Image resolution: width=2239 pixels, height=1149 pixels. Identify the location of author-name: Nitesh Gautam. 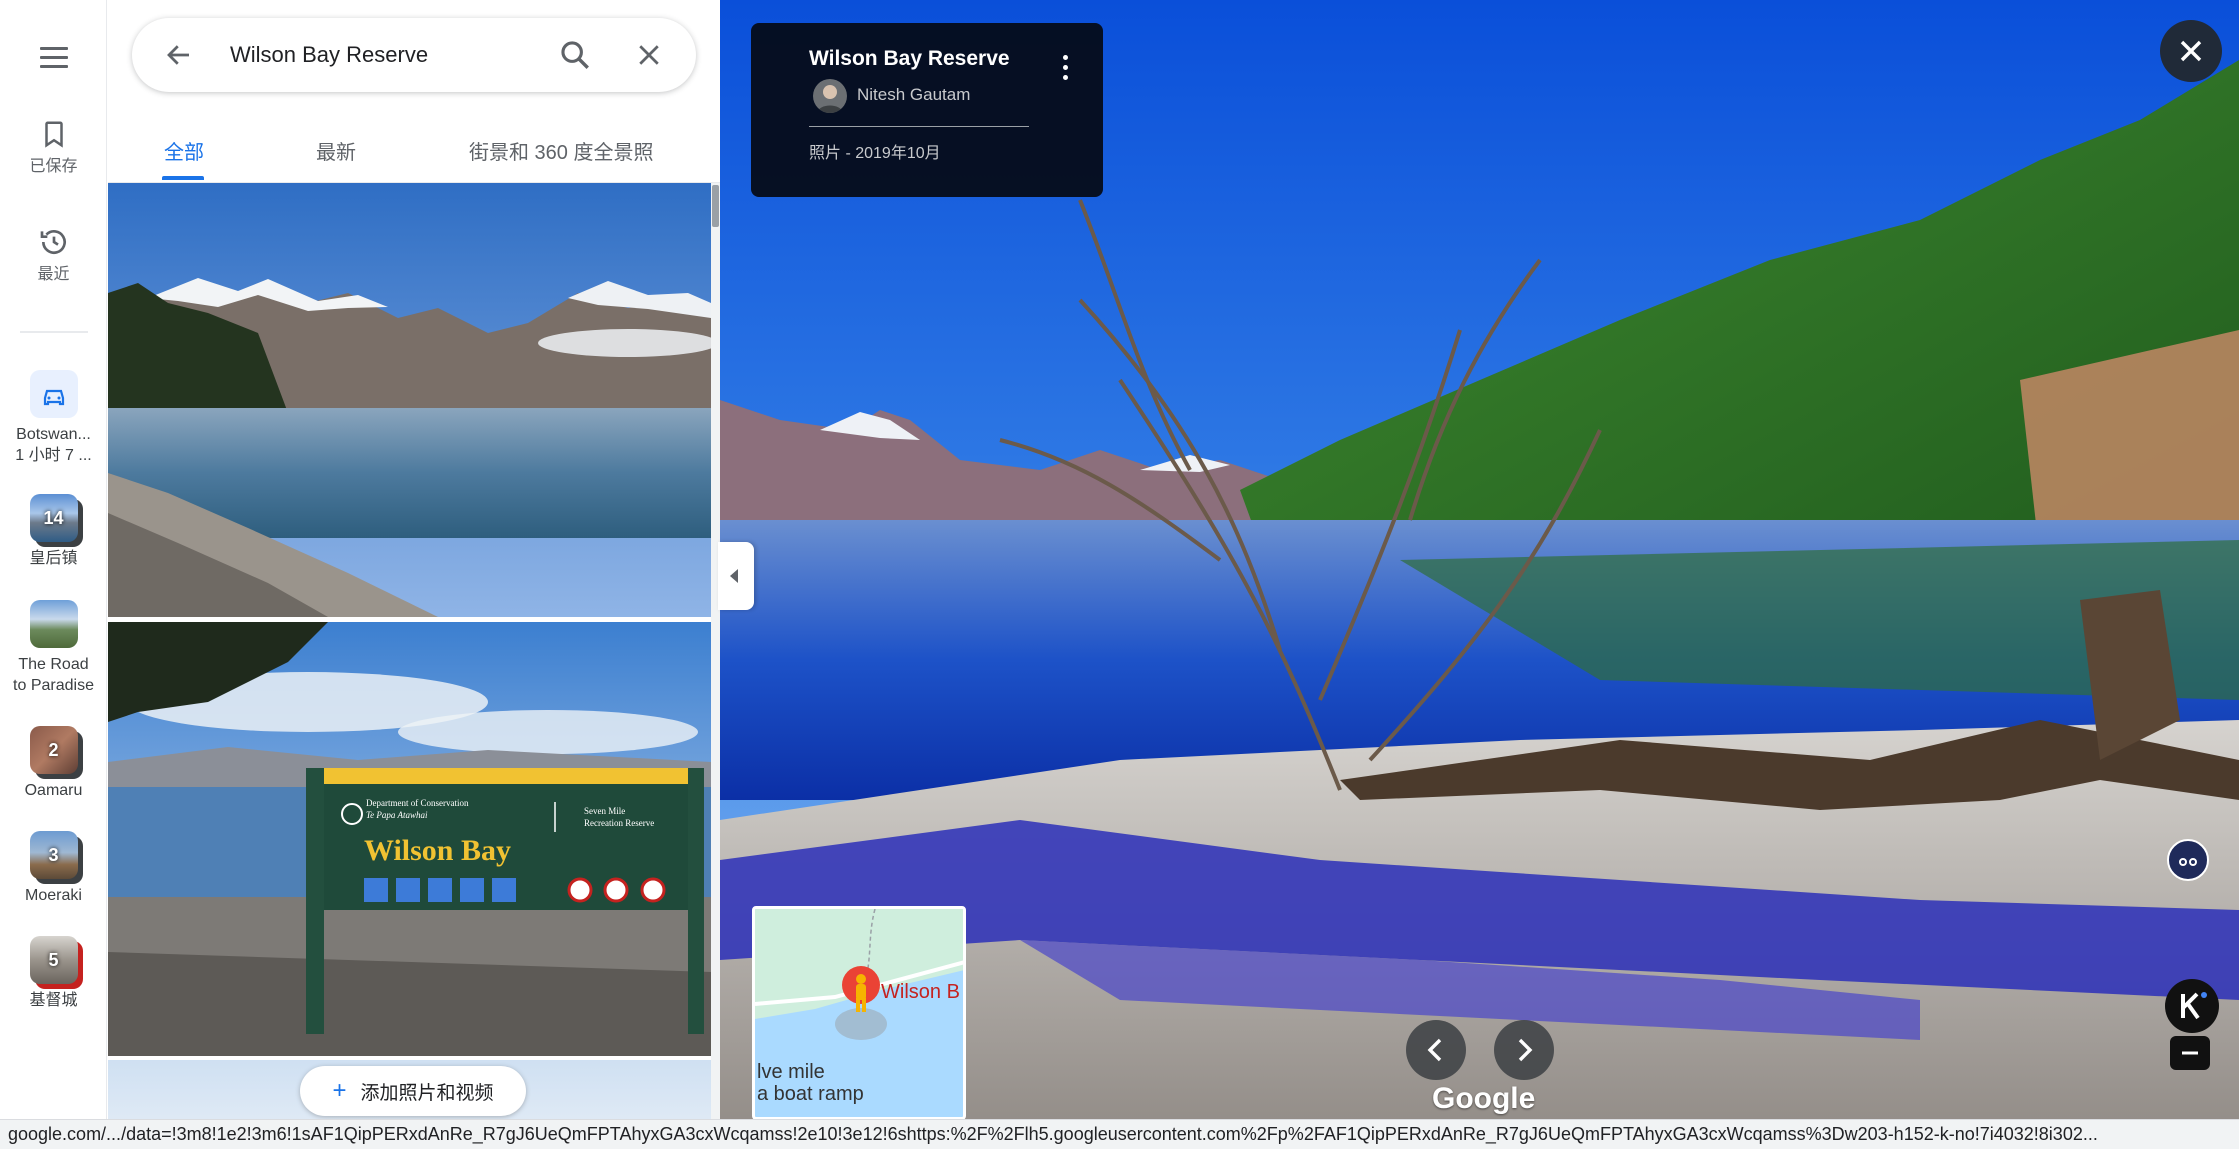
(913, 95).